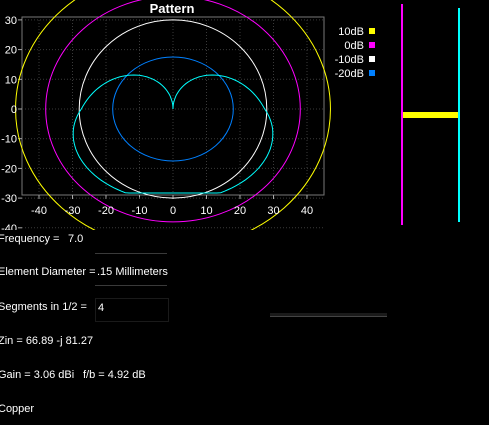 The width and height of the screenshot is (489, 425). What do you see at coordinates (17, 409) in the screenshot?
I see `material-label: Copper` at bounding box center [17, 409].